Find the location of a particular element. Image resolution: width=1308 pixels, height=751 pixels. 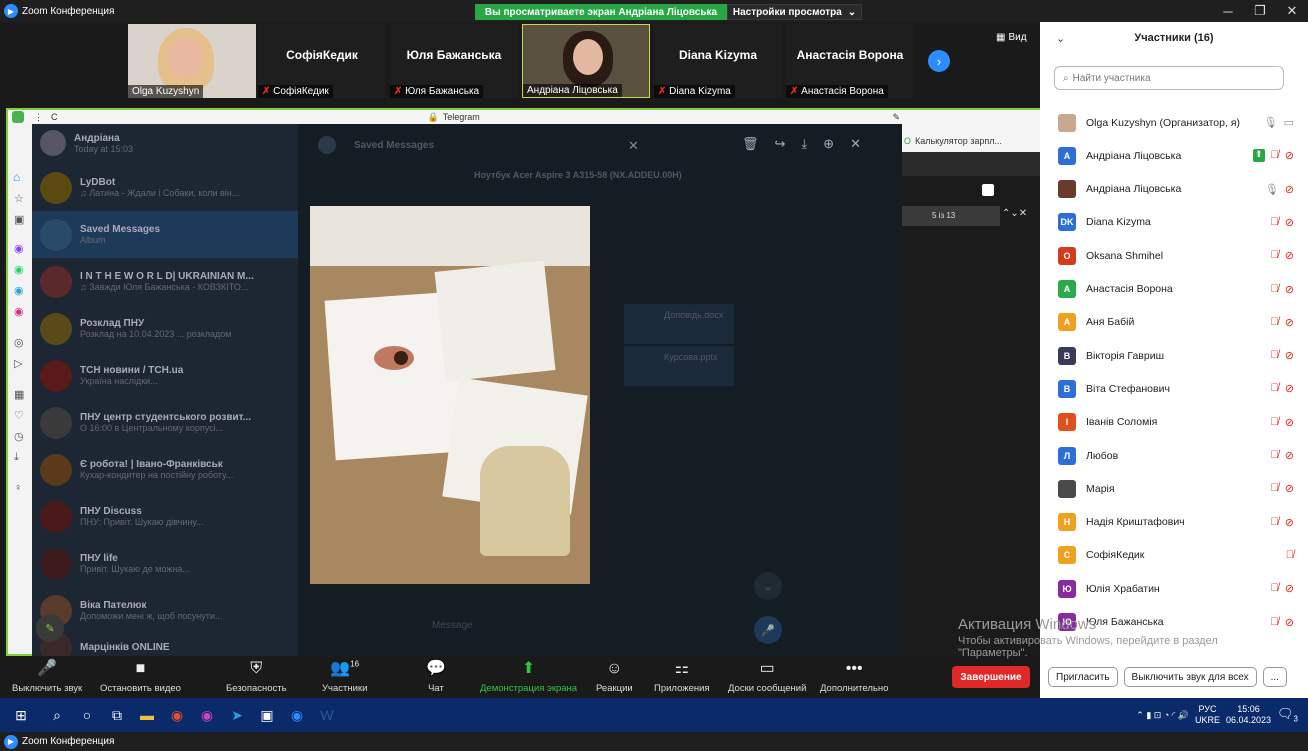

word-icon: W is located at coordinates (327, 715).